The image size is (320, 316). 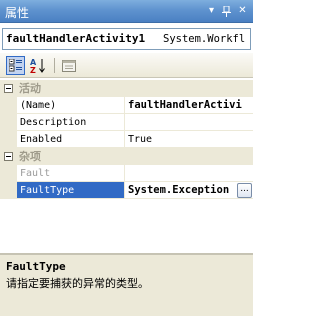 I want to click on object-selector: faultHandlerActivity1 System.Workfl, so click(x=126, y=39).